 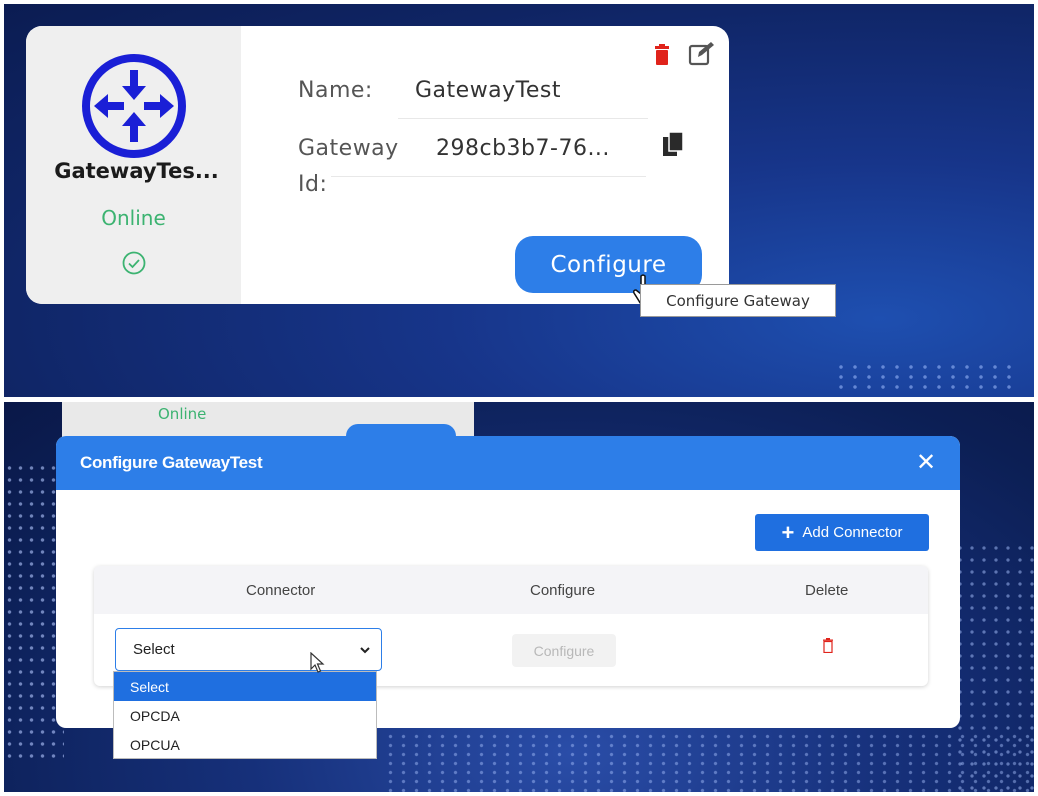 What do you see at coordinates (852, 532) in the screenshot?
I see `add-connector-label: Add Connector` at bounding box center [852, 532].